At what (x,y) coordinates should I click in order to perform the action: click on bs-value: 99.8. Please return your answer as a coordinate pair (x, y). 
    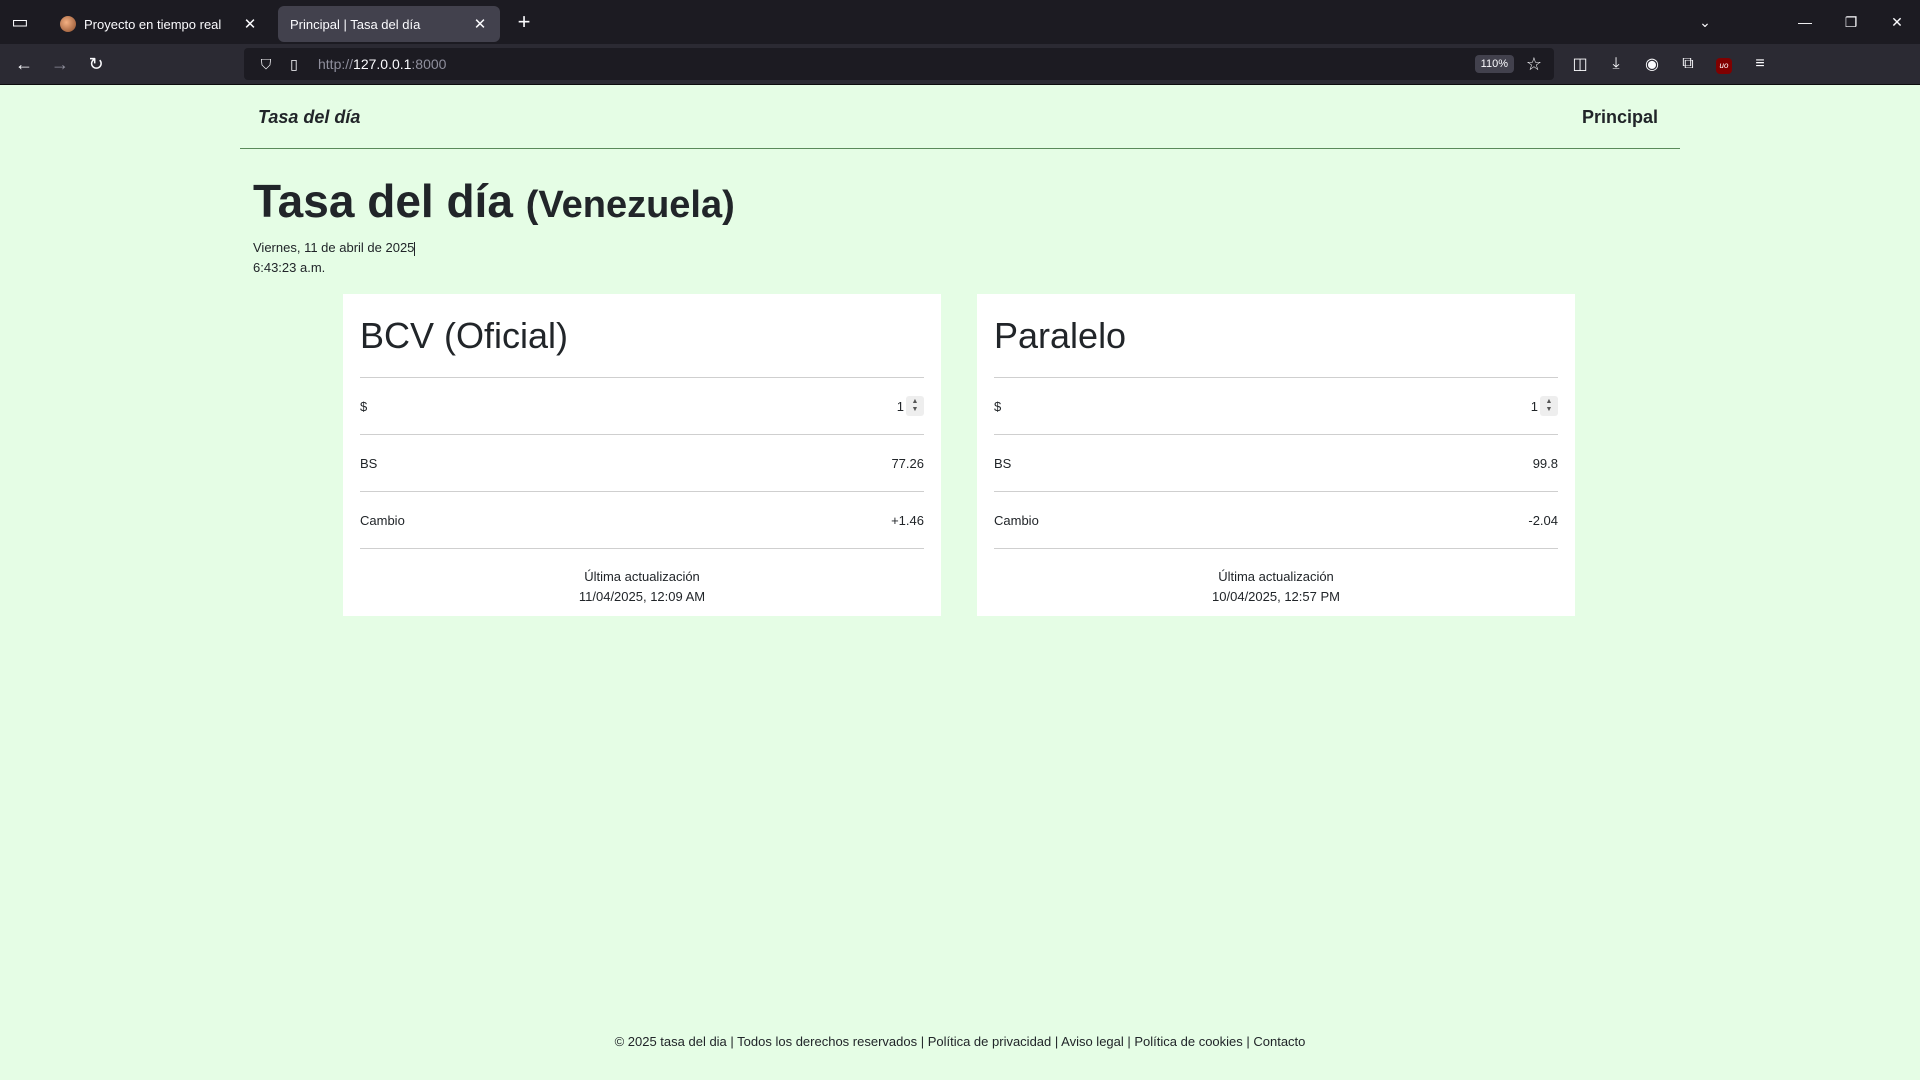
    Looking at the image, I should click on (1545, 463).